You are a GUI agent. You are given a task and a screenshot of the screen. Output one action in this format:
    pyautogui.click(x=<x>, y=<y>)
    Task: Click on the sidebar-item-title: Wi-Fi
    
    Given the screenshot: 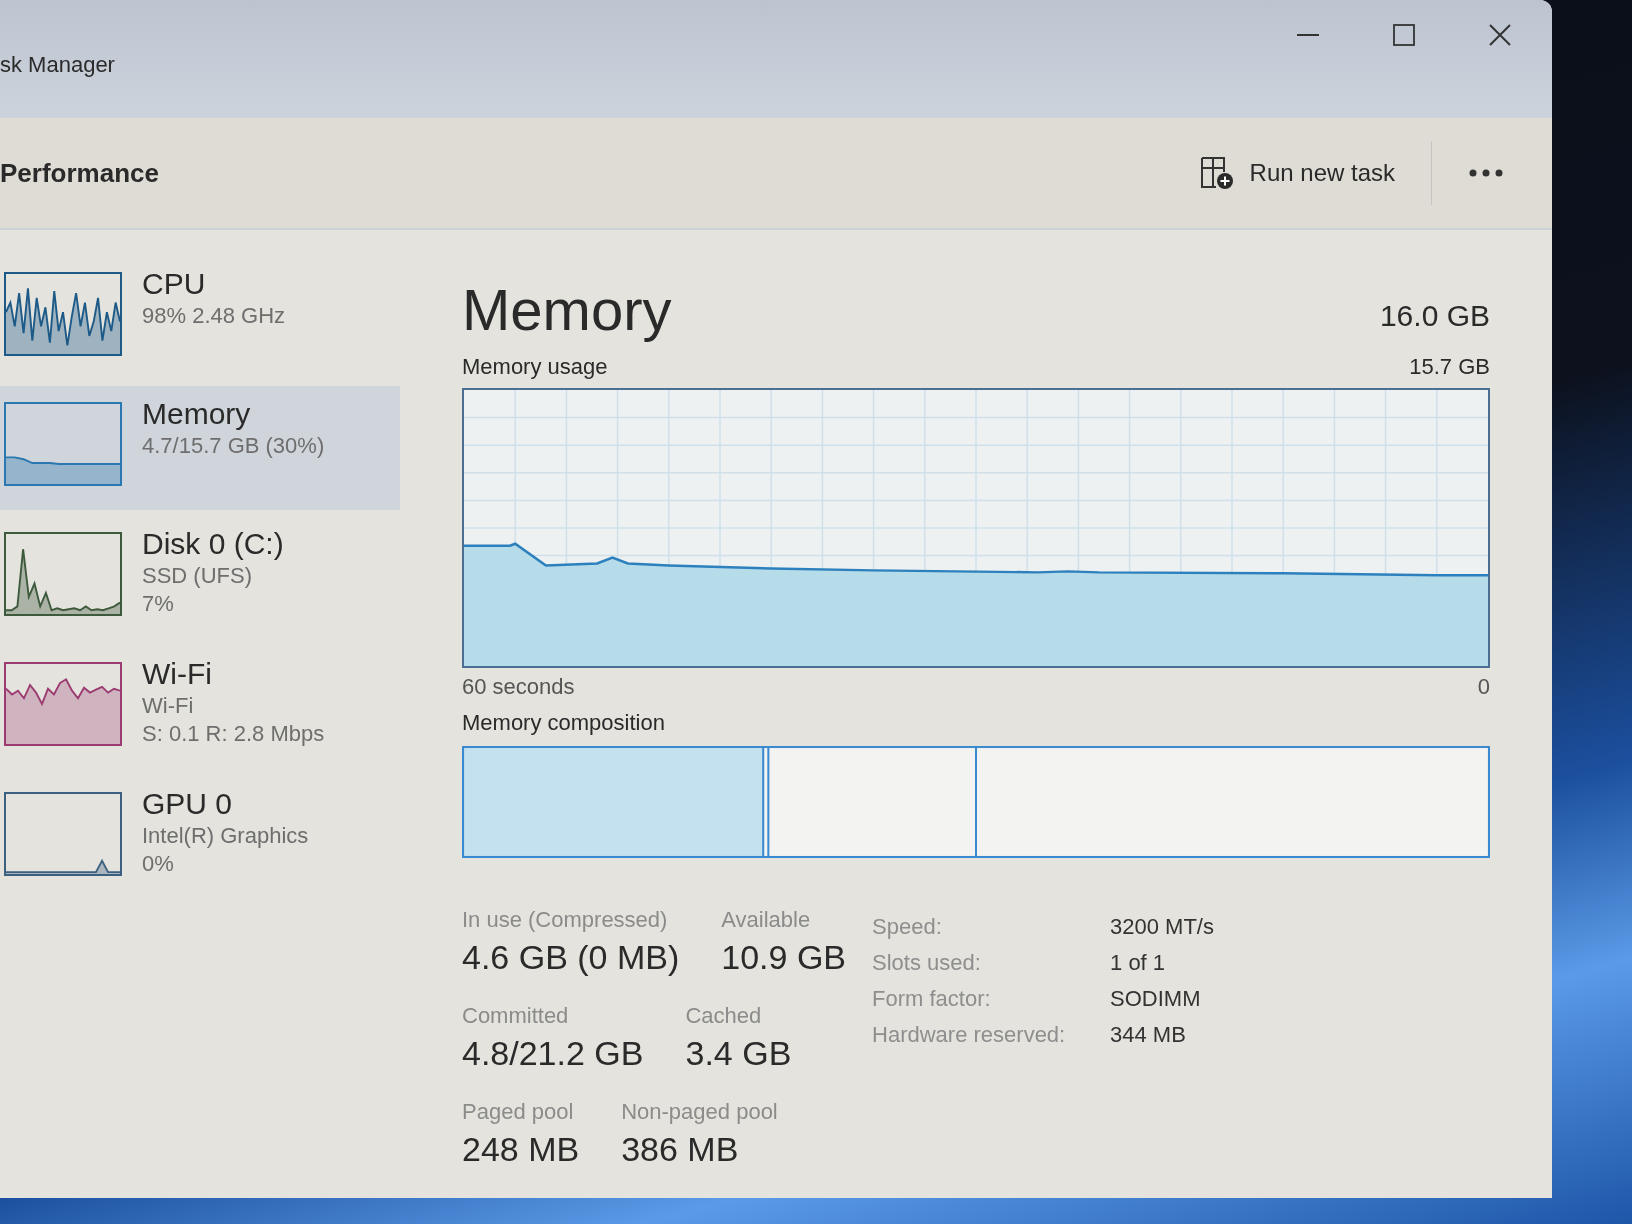 What is the action you would take?
    pyautogui.click(x=177, y=674)
    